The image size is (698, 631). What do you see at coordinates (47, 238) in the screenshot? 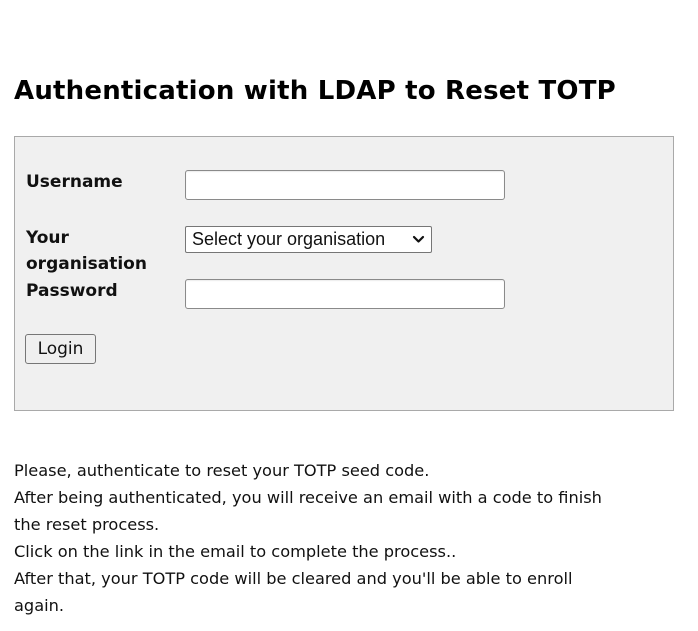
I see `organisation-label-line1: Your` at bounding box center [47, 238].